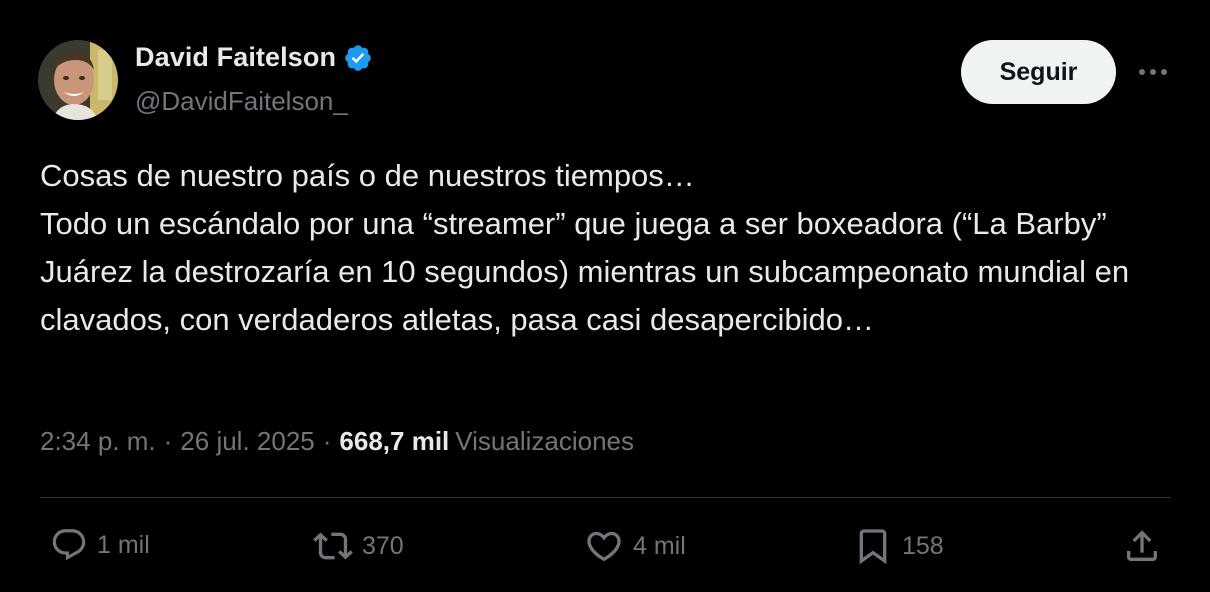 The height and width of the screenshot is (592, 1210). Describe the element at coordinates (394, 441) in the screenshot. I see `views-count: 668,7 mil` at that location.